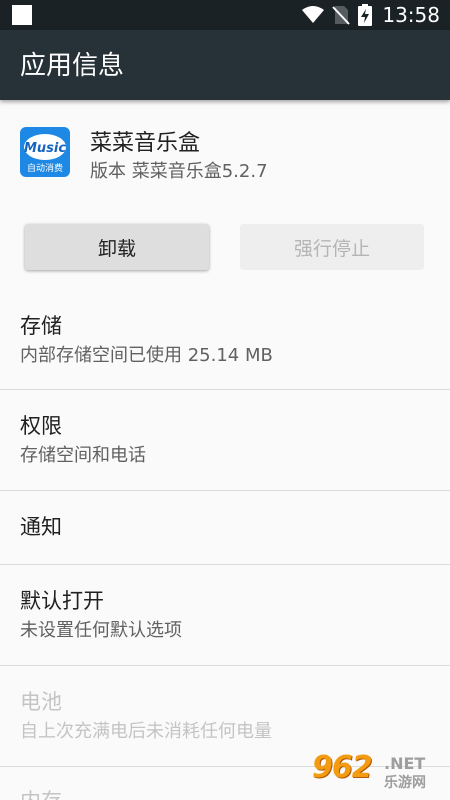 The width and height of the screenshot is (450, 800). What do you see at coordinates (225, 15) in the screenshot?
I see `status-bar: 13:58` at bounding box center [225, 15].